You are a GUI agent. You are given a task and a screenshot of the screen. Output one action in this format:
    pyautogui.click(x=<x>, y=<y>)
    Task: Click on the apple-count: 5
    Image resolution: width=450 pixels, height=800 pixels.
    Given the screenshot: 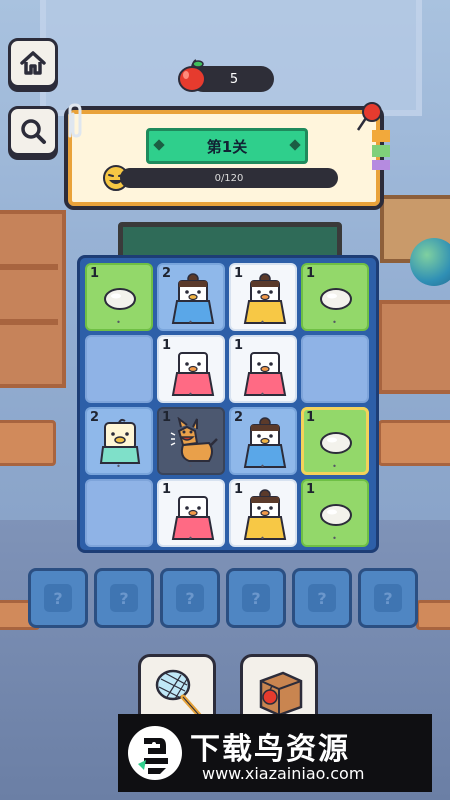 What is the action you would take?
    pyautogui.click(x=234, y=79)
    